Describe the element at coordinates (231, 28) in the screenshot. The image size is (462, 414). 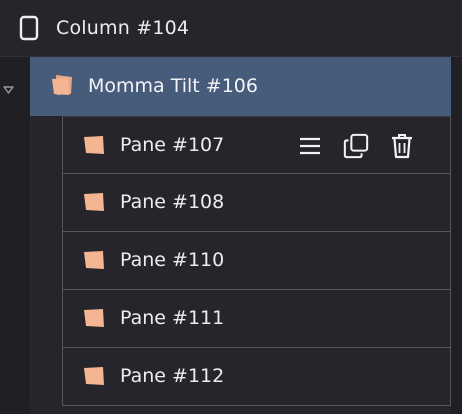
I see `tree-row-column: Column #104` at that location.